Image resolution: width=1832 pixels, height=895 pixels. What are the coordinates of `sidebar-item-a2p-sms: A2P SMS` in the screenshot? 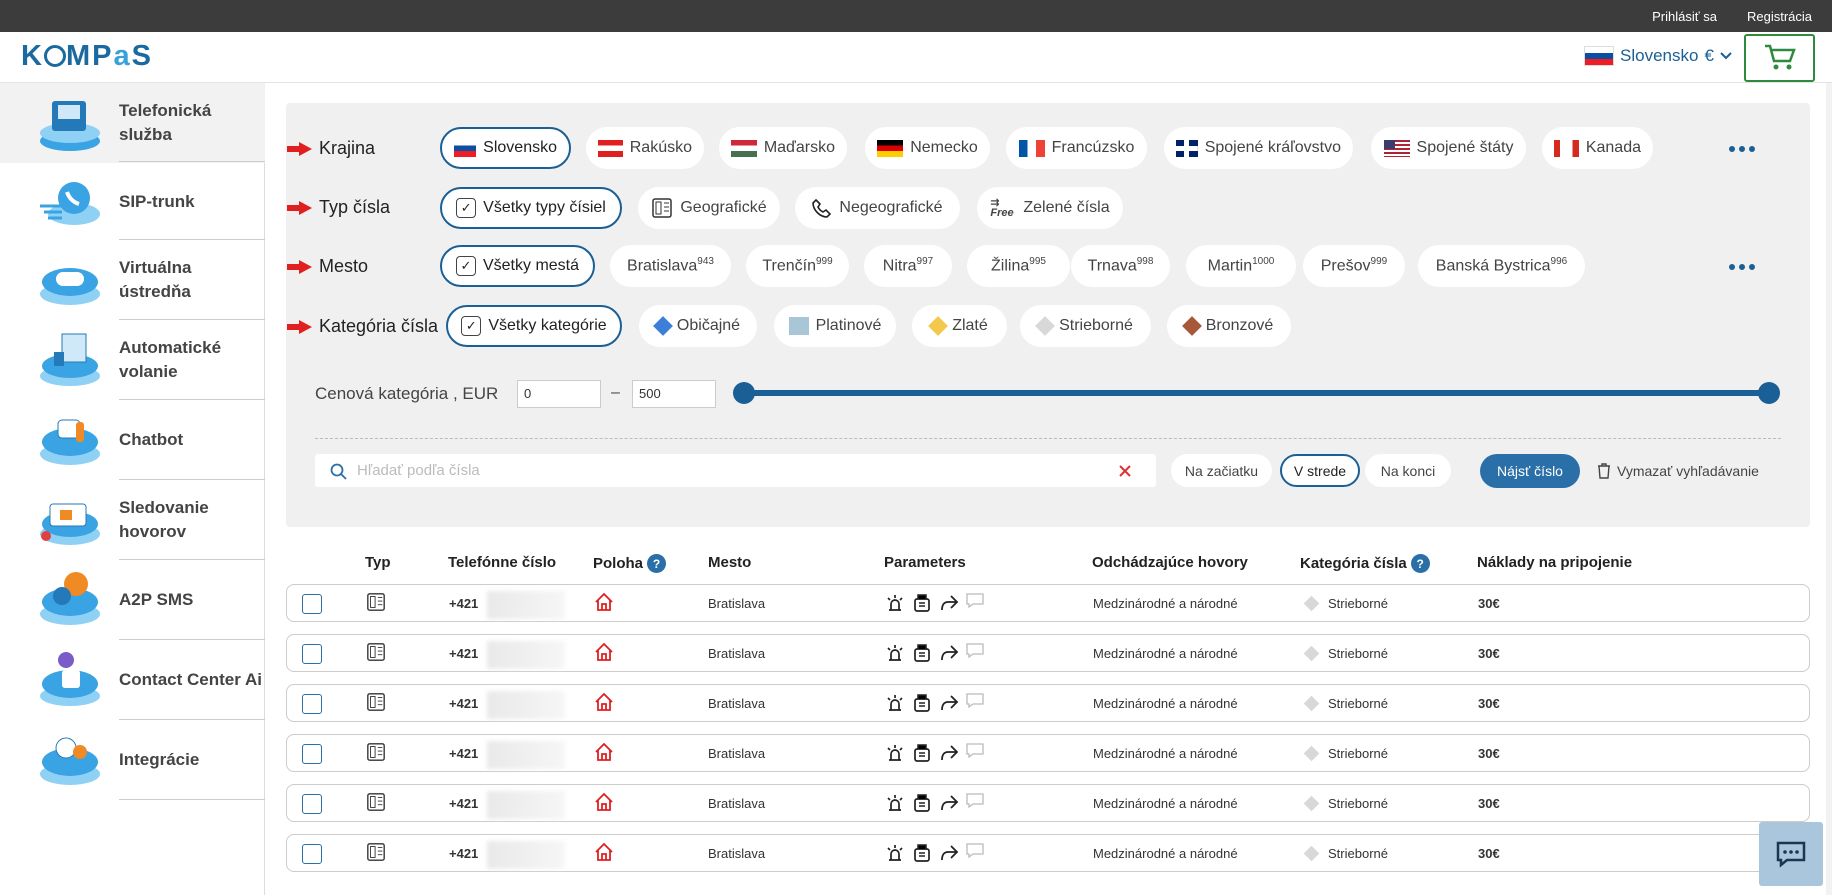 It's located at (132, 600).